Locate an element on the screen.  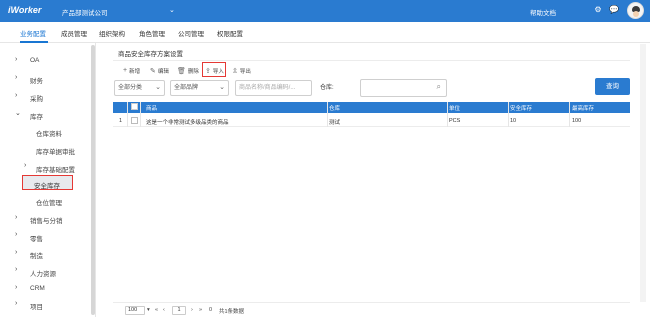
app-logo: iWorker is located at coordinates (25, 10).